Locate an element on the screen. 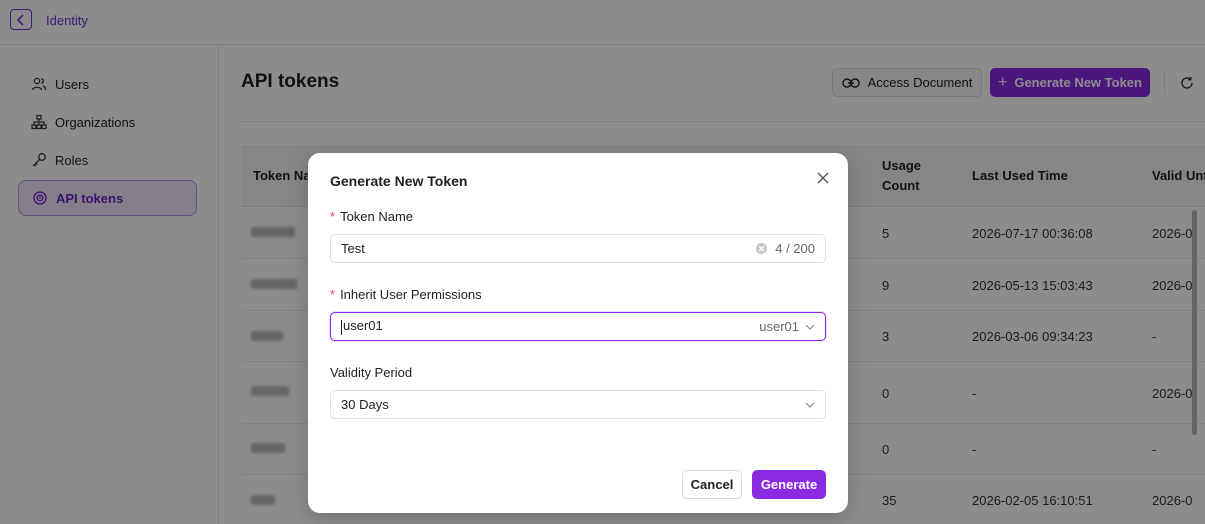  dialog-title: Generate New Token is located at coordinates (399, 181).